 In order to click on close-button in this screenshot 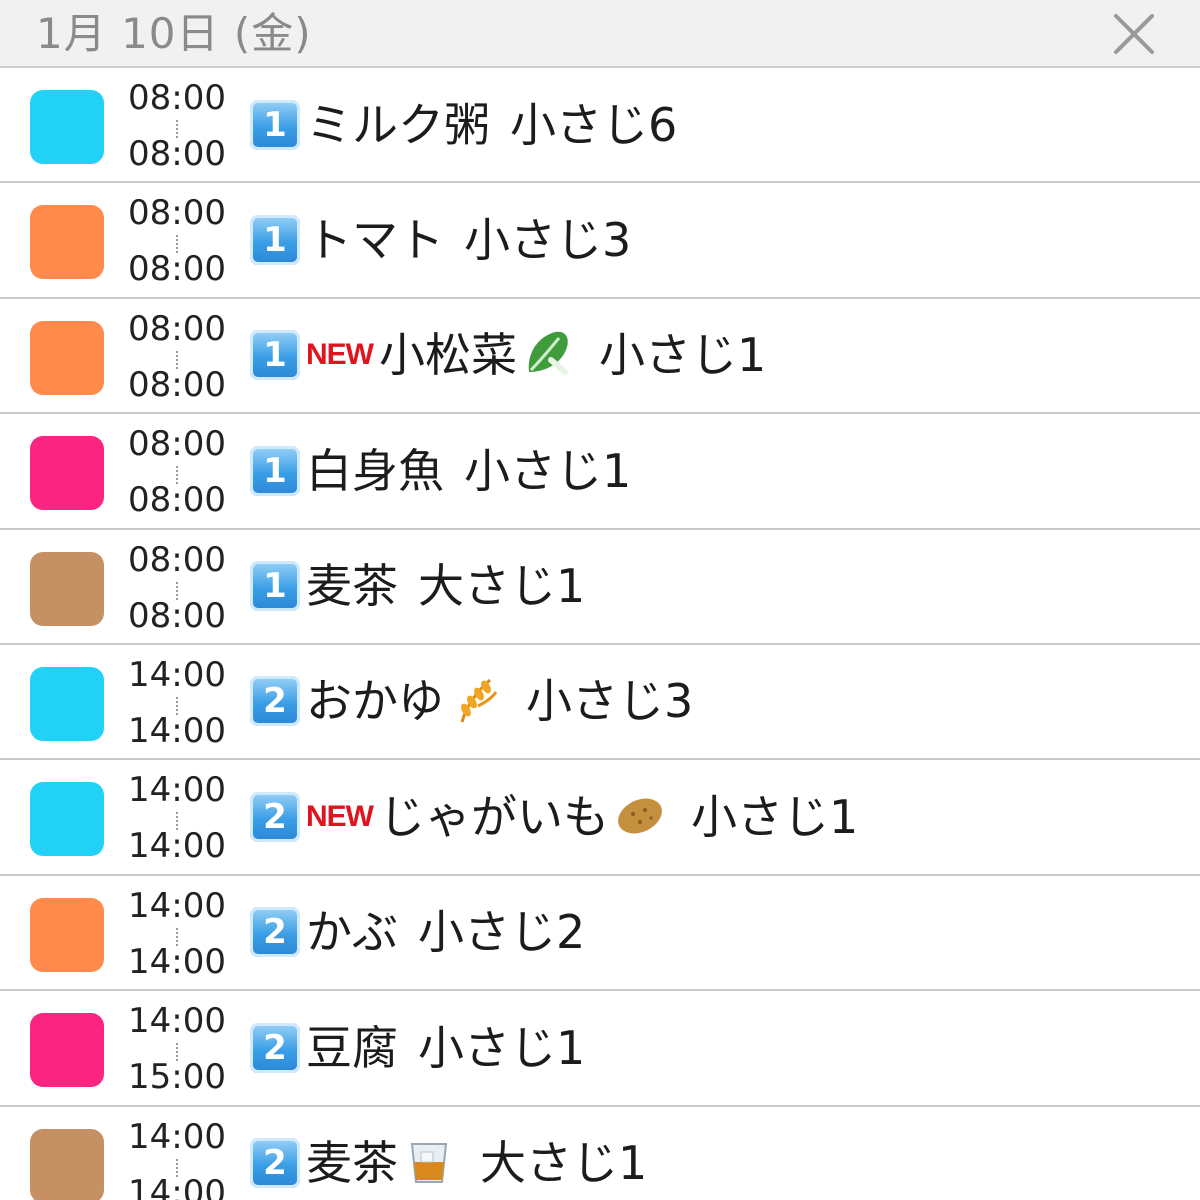, I will do `click(1134, 34)`.